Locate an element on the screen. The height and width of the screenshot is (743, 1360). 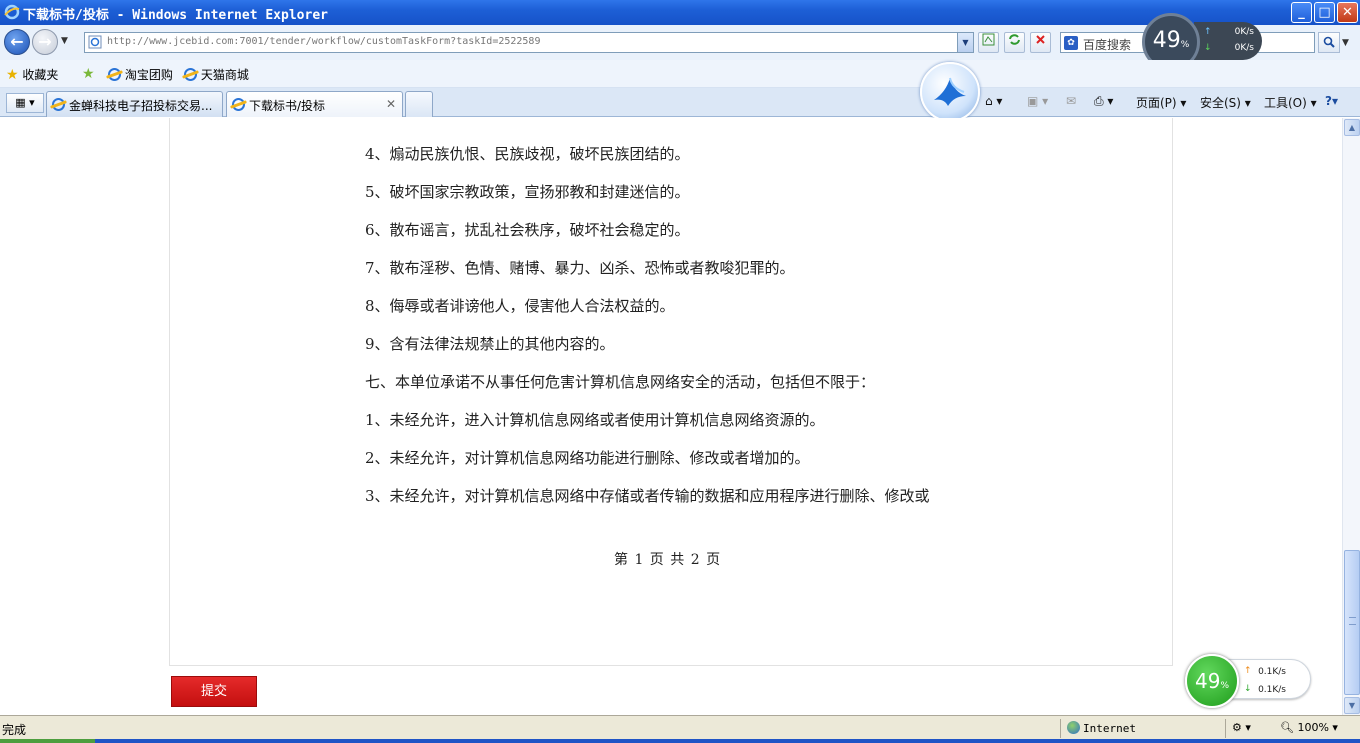
search-button is located at coordinates (1329, 42).